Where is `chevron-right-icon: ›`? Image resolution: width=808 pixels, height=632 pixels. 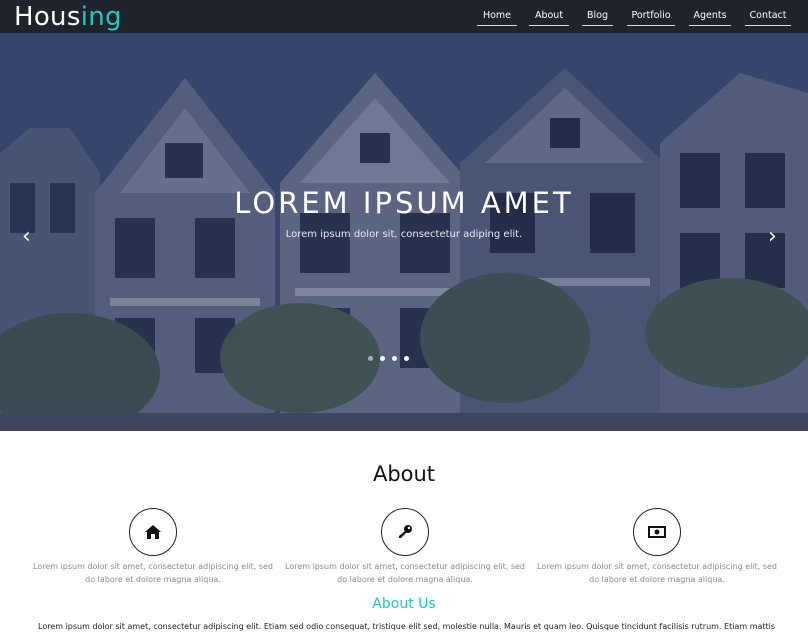 chevron-right-icon: › is located at coordinates (772, 237).